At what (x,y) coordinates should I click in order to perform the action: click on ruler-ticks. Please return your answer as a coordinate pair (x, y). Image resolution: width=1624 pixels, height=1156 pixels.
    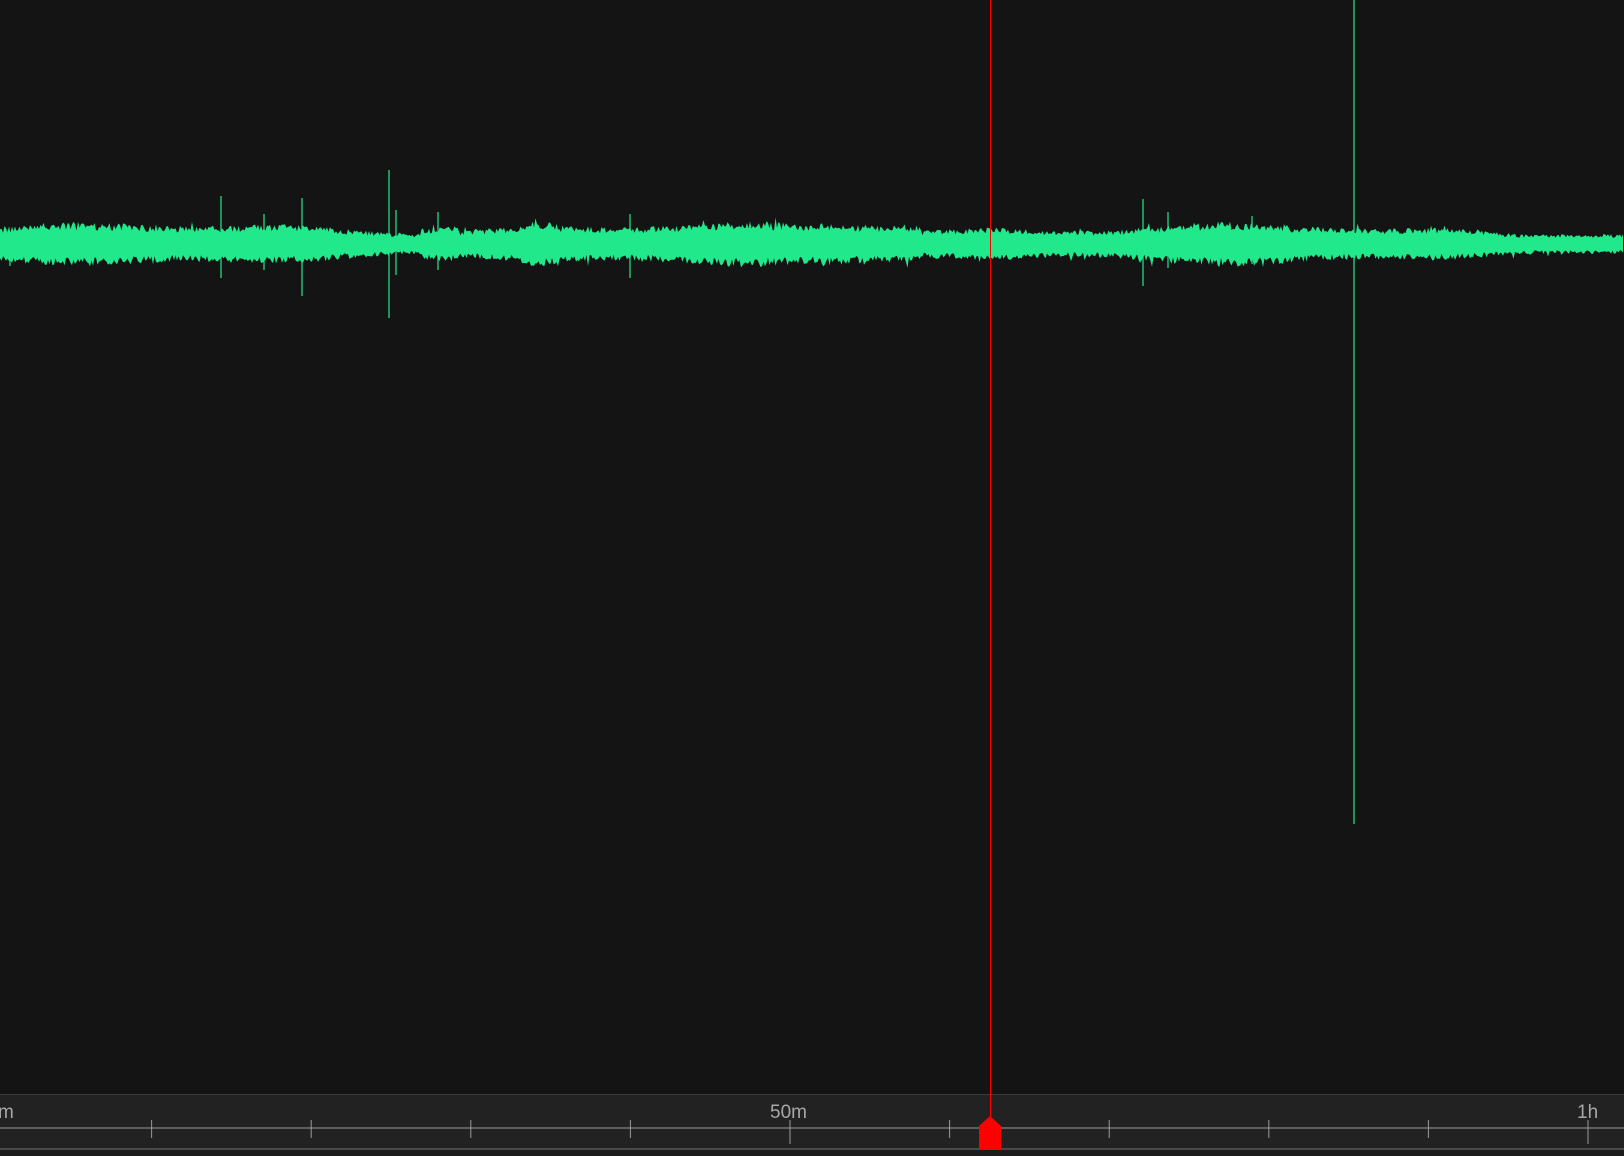
    Looking at the image, I should click on (812, 1132).